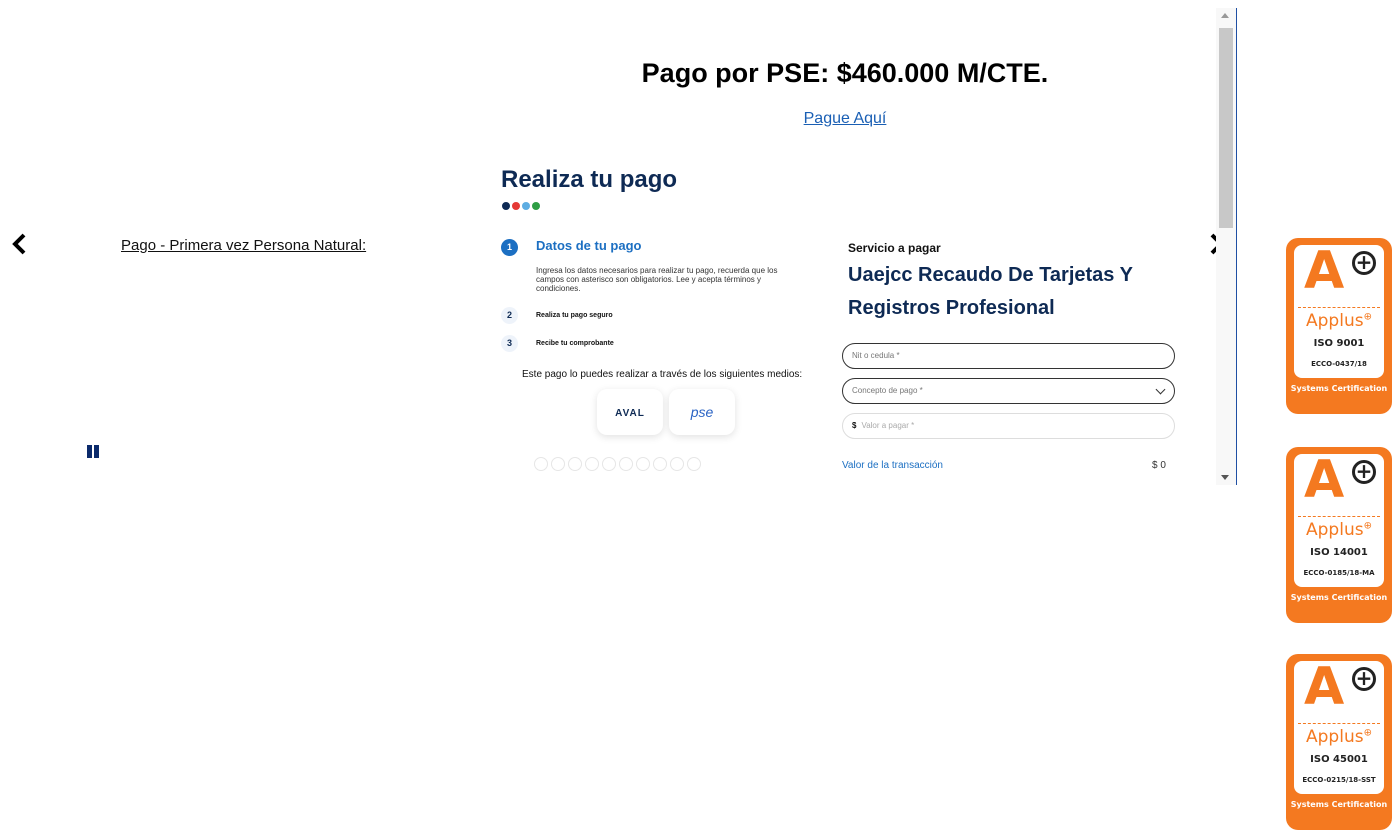  Describe the element at coordinates (1339, 780) in the screenshot. I see `badge-code: ECCO-0215/18-SST` at that location.